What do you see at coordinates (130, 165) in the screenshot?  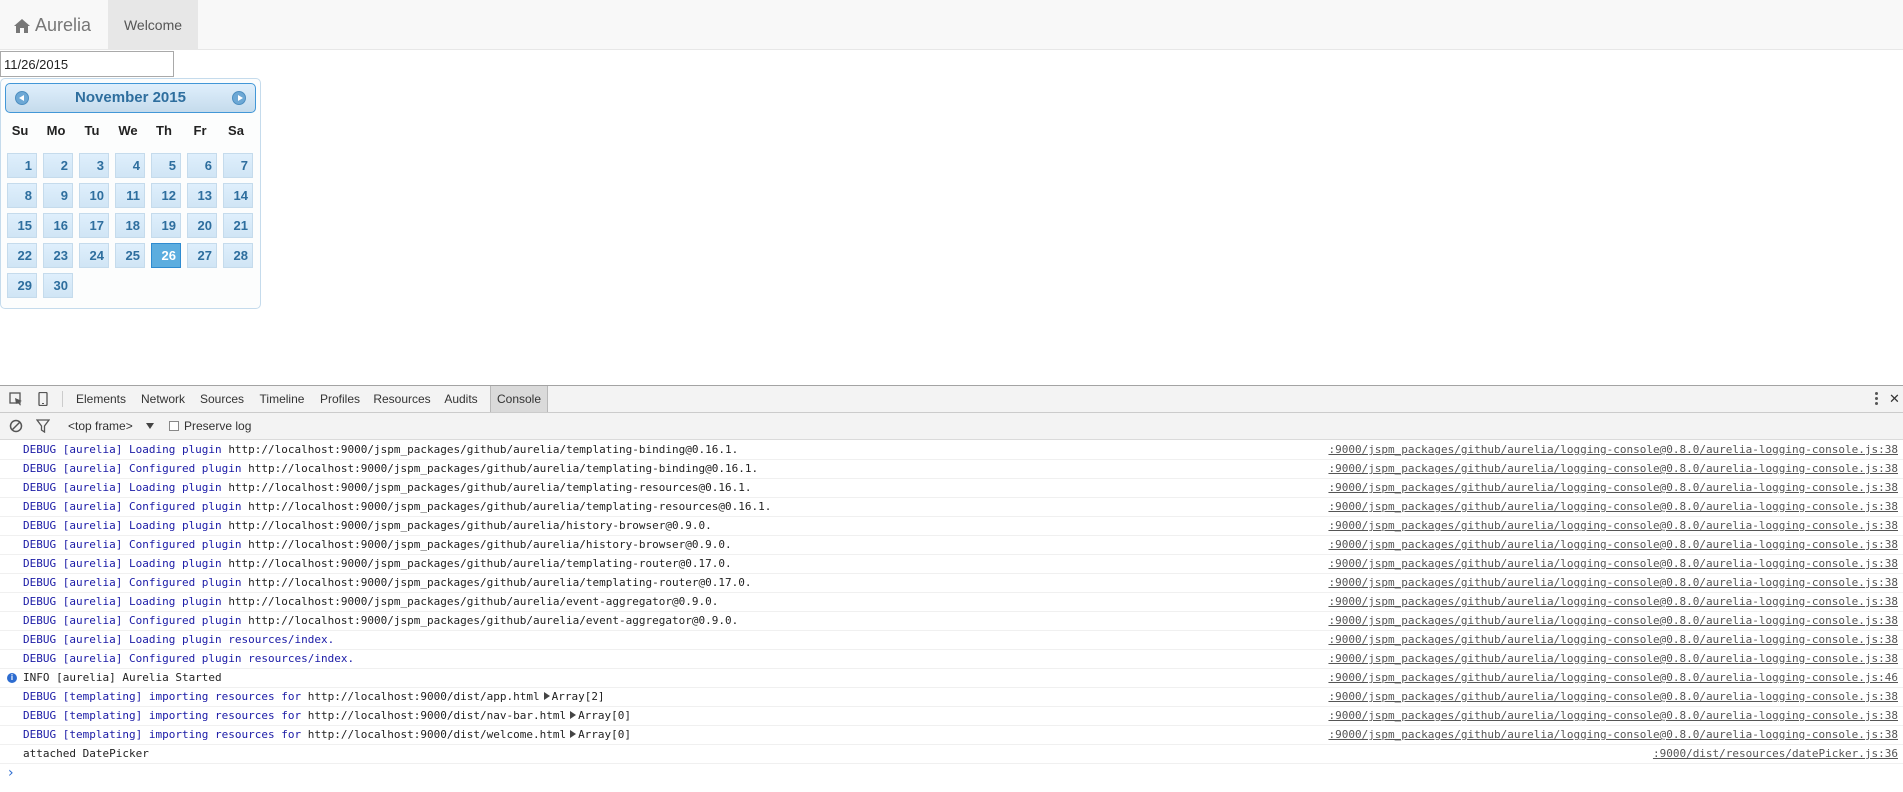 I see `calendar-day: 4` at bounding box center [130, 165].